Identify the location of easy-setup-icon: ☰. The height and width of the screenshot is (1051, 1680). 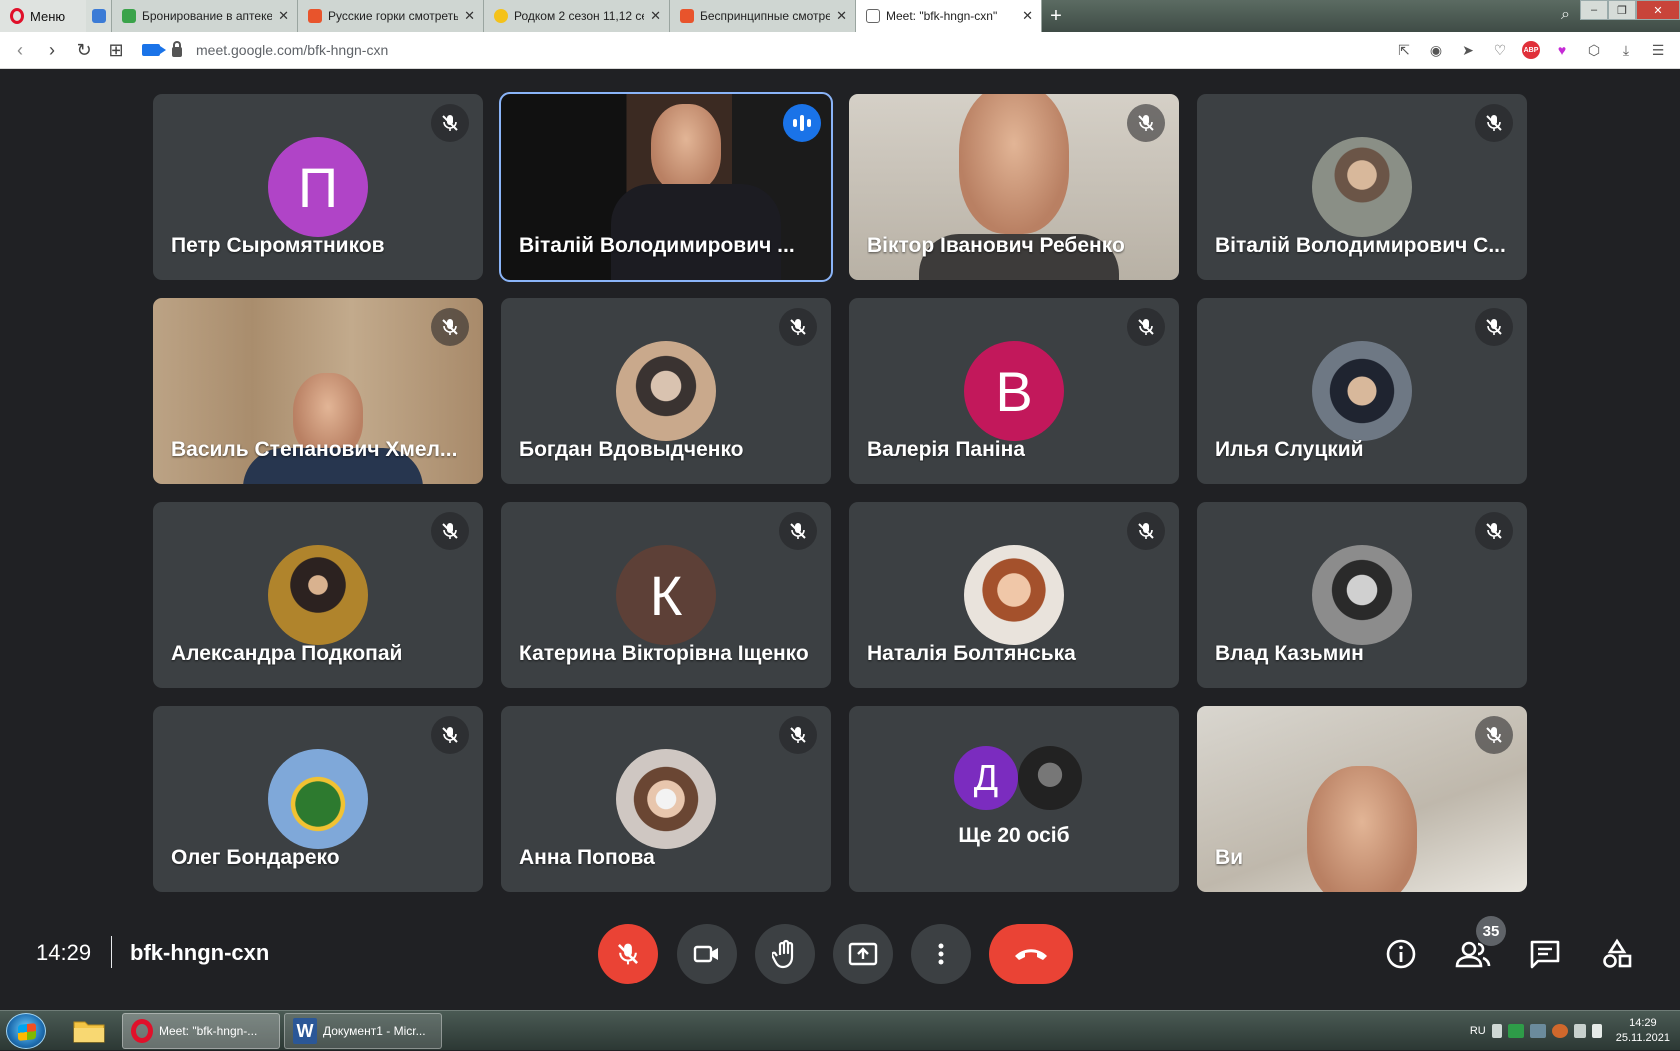
(1658, 50).